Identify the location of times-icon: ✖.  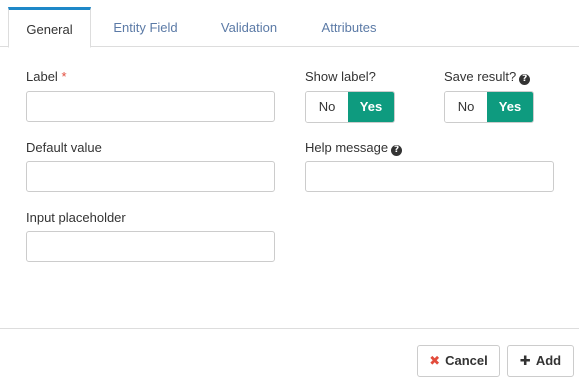
(435, 360).